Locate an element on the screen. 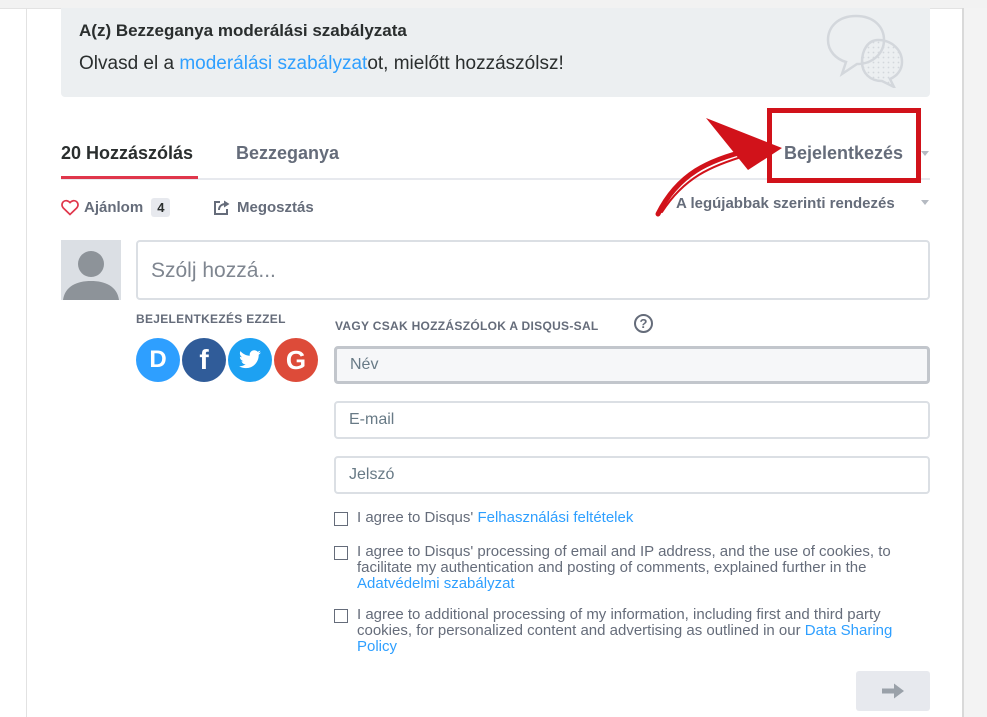 This screenshot has height=717, width=987. login-dropdown-caret-icon is located at coordinates (925, 153).